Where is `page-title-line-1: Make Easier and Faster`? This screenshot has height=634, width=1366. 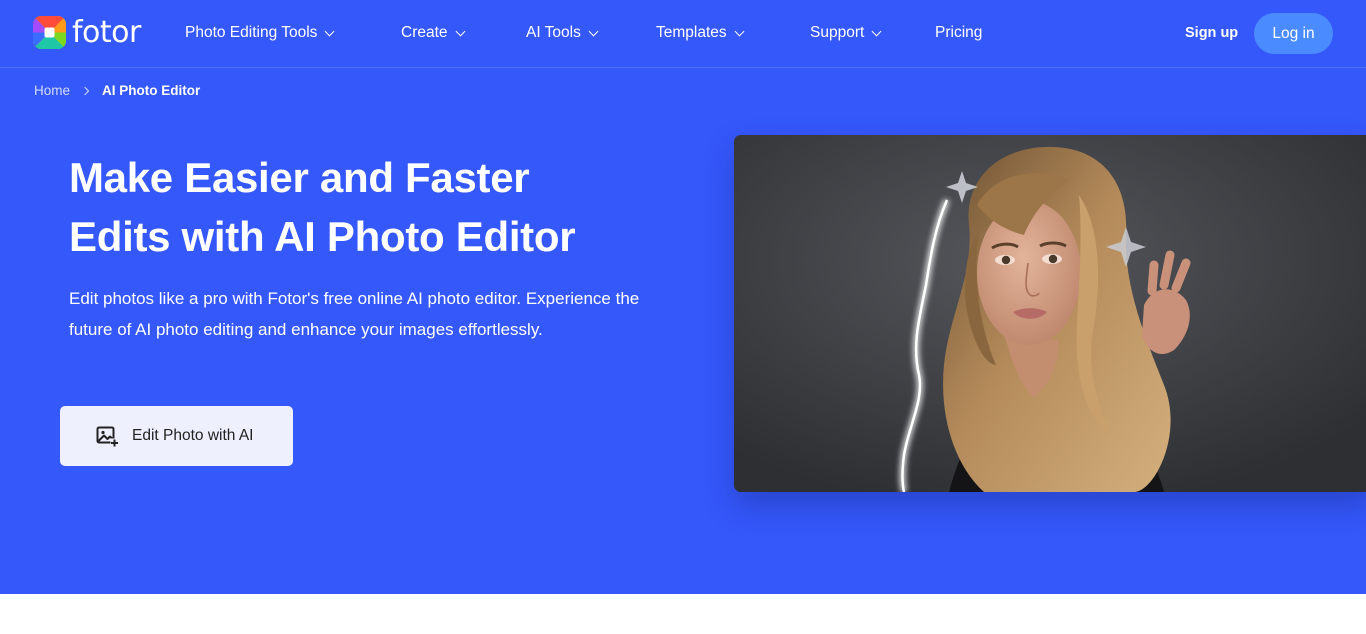
page-title-line-1: Make Easier and Faster is located at coordinates (299, 177).